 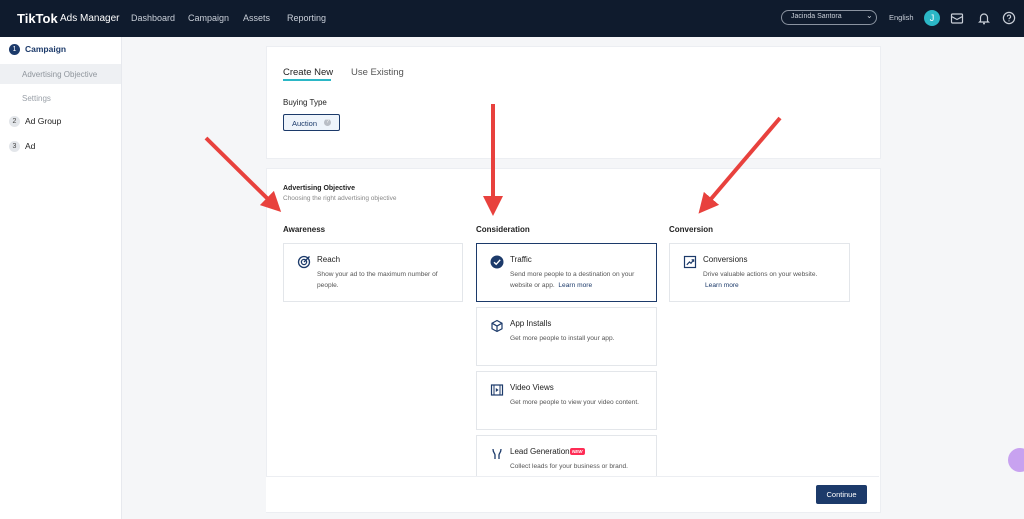 What do you see at coordinates (816, 16) in the screenshot?
I see `account-name: Jacinda Santora` at bounding box center [816, 16].